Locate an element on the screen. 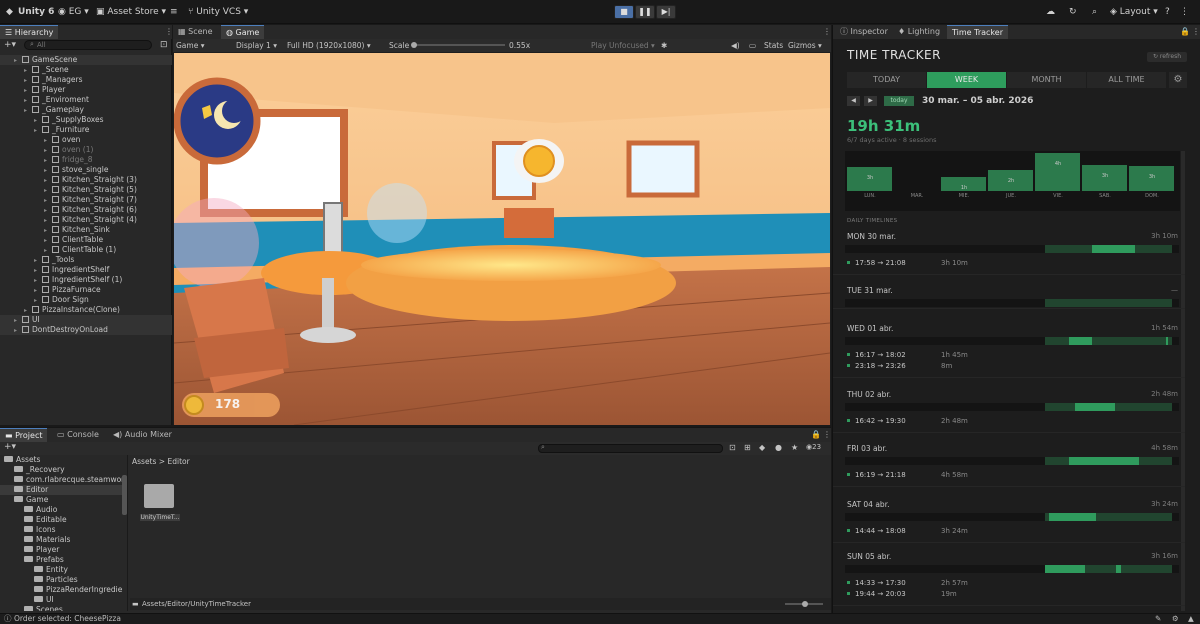  view-mode-dropdown: Game ▾ is located at coordinates (190, 45).